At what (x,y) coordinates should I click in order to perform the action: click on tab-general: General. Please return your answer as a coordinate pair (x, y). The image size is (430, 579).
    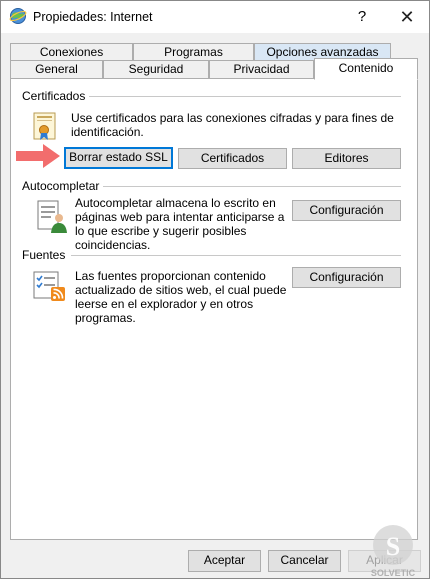
    Looking at the image, I should click on (56, 69).